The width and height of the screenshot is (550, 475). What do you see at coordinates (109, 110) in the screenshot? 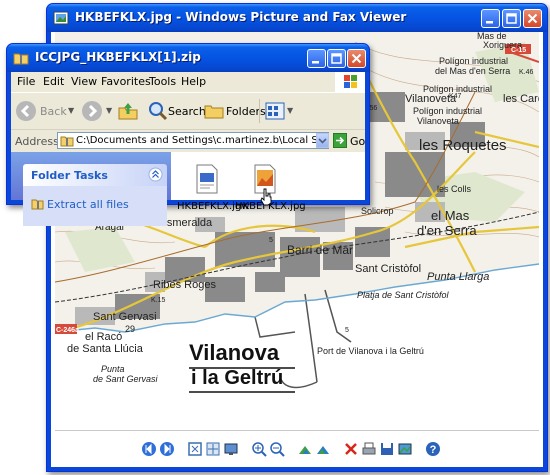
I see `forward-dropdown-icon: ▼` at bounding box center [109, 110].